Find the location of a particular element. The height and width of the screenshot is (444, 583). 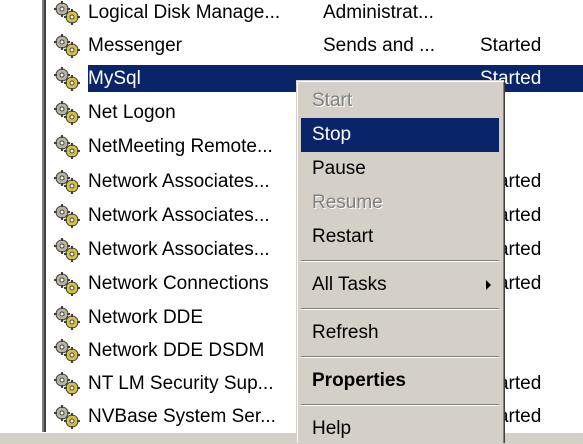

service-name: Network DDE DSDM is located at coordinates (176, 350).